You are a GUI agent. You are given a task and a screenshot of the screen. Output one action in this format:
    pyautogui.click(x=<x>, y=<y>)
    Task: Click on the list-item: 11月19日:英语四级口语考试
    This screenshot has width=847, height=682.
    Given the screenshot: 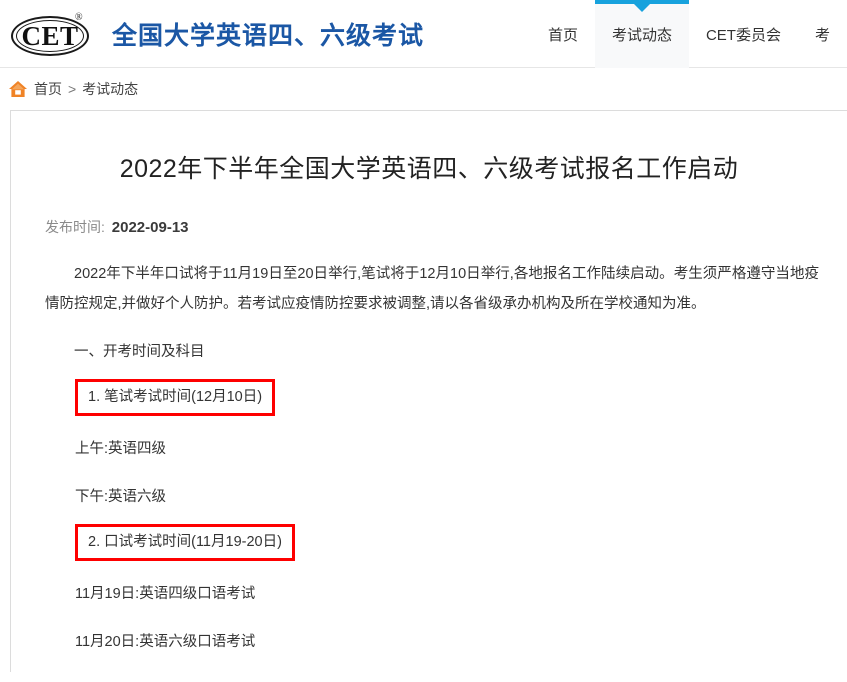 What is the action you would take?
    pyautogui.click(x=165, y=594)
    